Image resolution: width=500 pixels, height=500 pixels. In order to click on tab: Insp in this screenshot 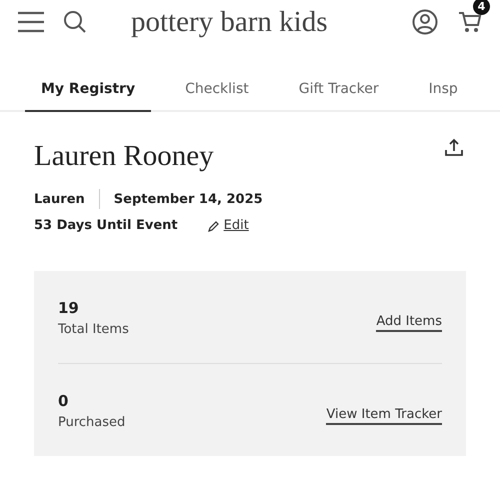, I will do `click(437, 90)`.